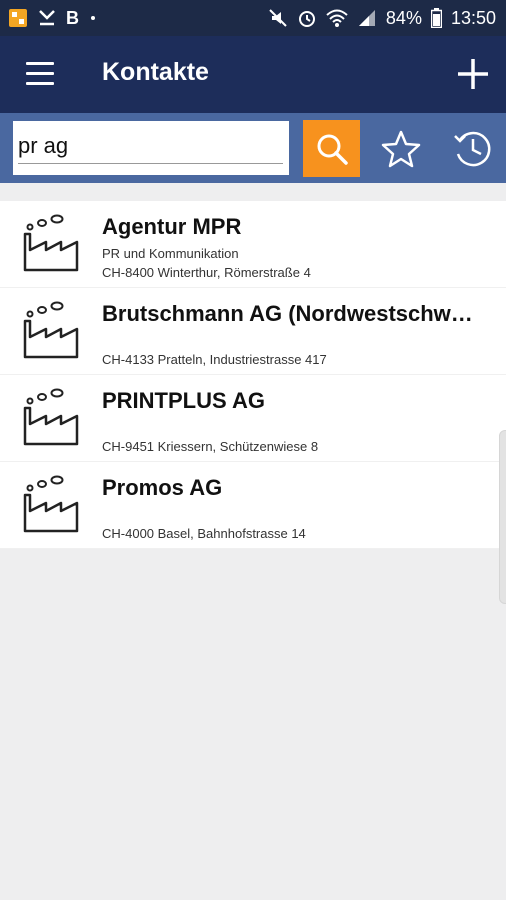  I want to click on app-bar: Kontakte, so click(253, 74).